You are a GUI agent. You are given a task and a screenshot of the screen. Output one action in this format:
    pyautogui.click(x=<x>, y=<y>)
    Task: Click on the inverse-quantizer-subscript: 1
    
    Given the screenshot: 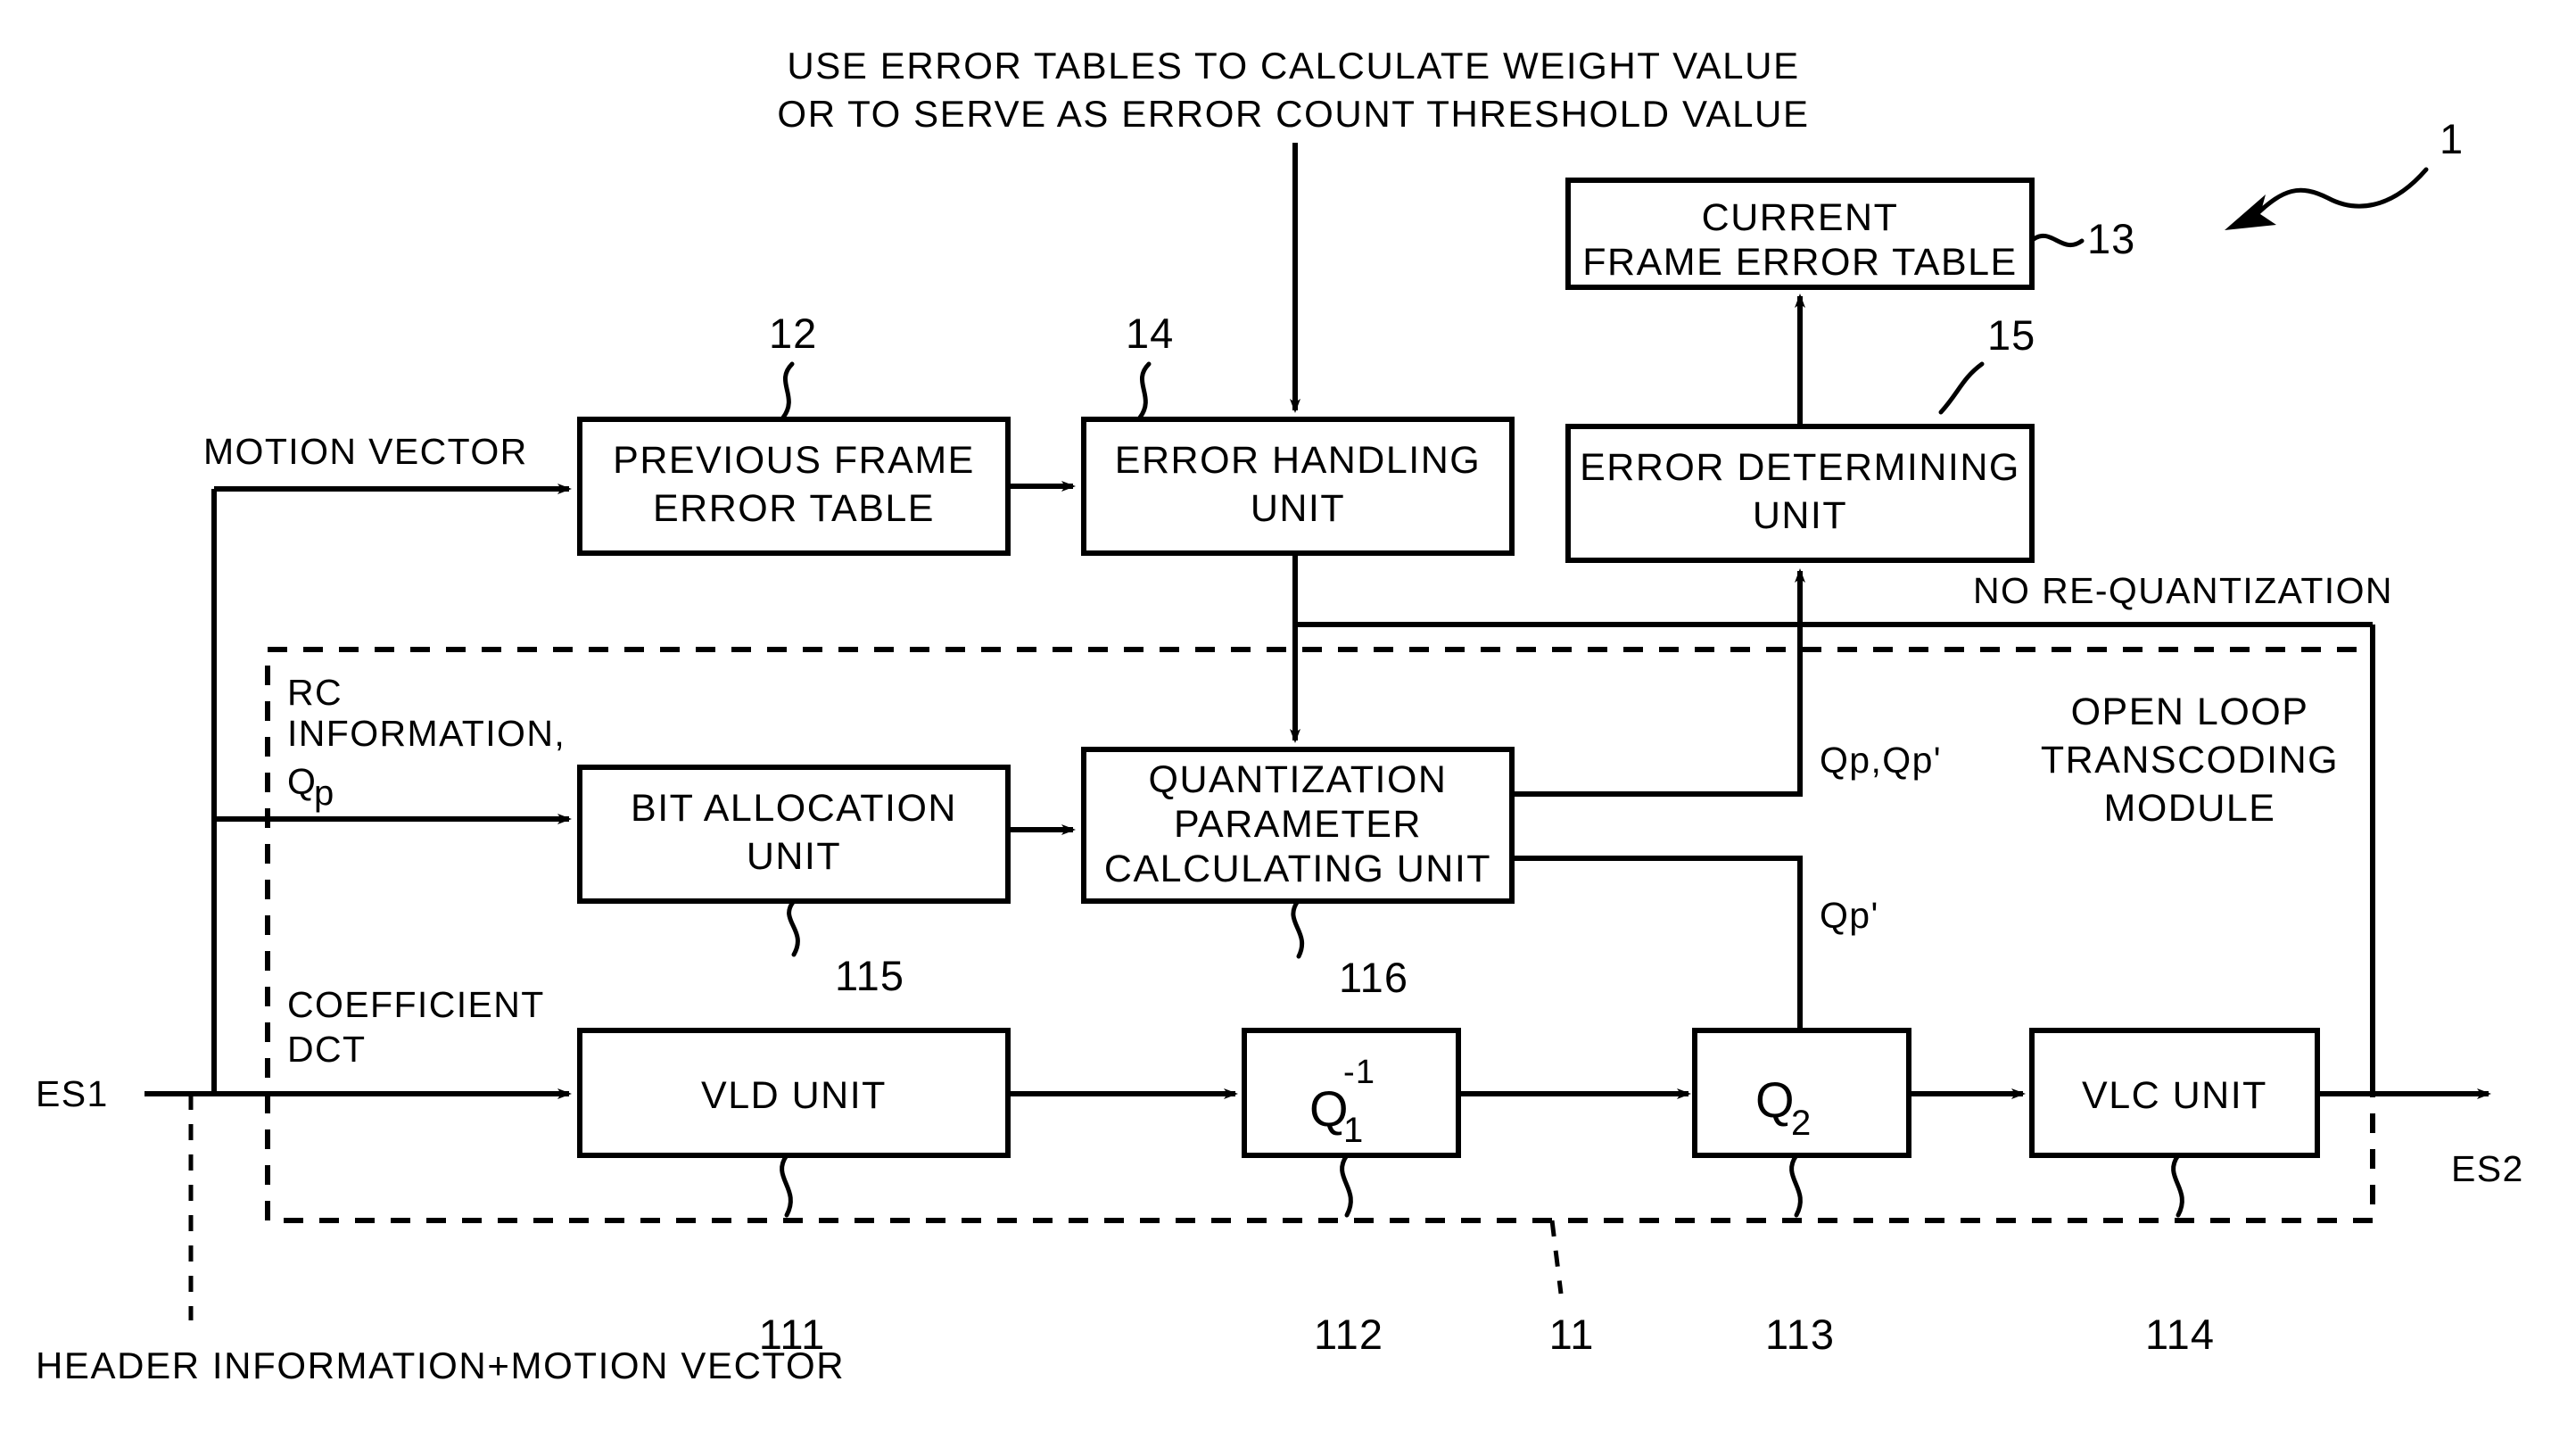 What is the action you would take?
    pyautogui.click(x=1353, y=1130)
    